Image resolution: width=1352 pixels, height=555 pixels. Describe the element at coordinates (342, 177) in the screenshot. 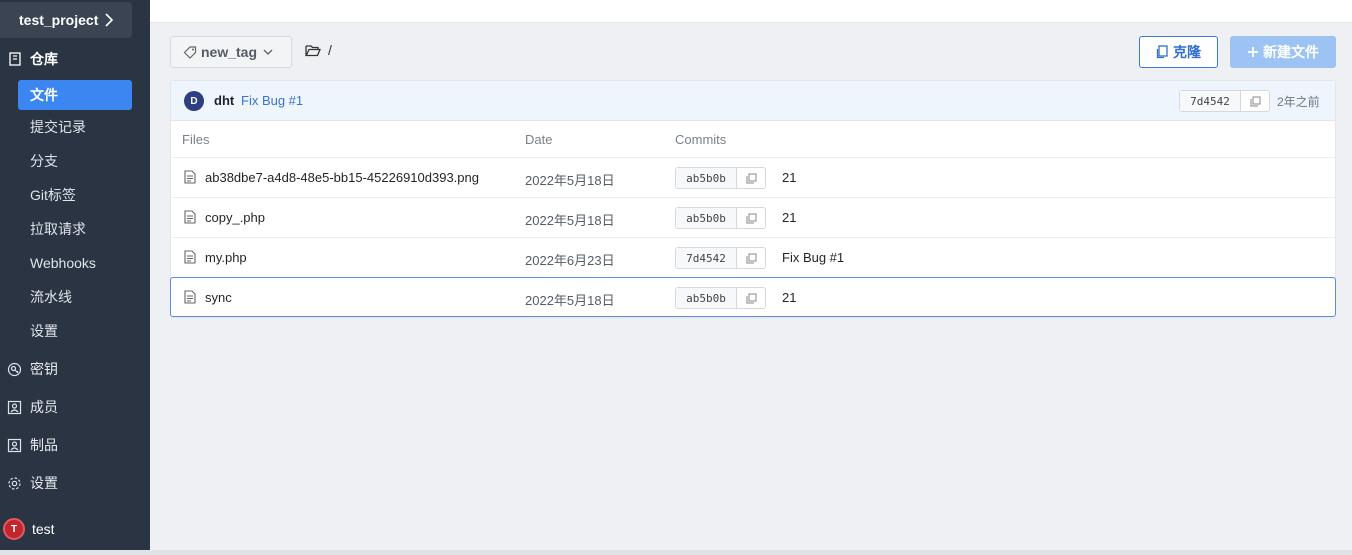

I see `file-name-link: ab38dbe7-a4d8-48e5-bb15-45226910d393.png` at that location.